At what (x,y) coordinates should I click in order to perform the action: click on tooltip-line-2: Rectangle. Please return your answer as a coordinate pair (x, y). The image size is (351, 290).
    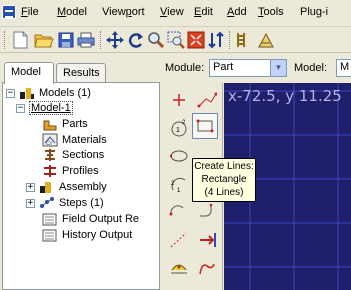
    Looking at the image, I should click on (224, 179).